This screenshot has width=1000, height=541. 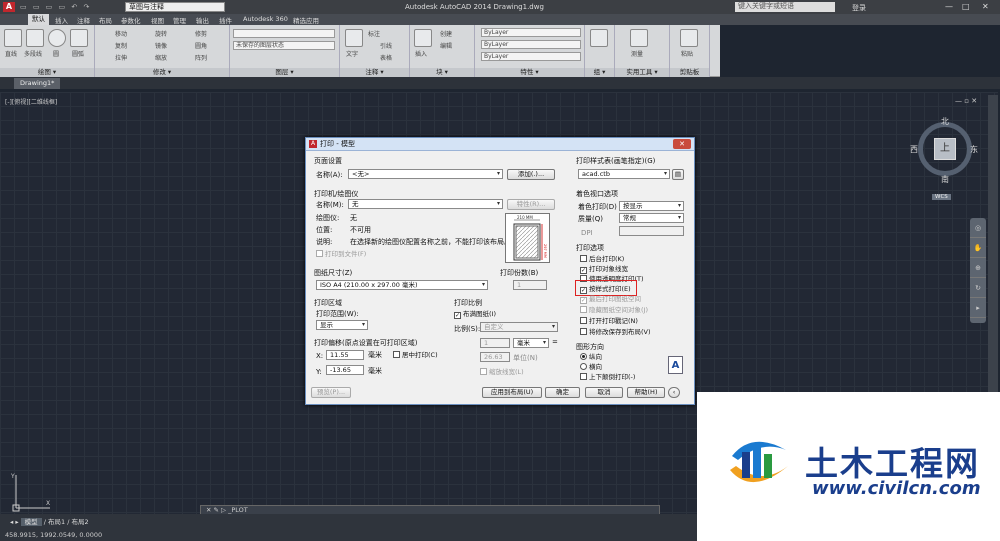 I want to click on sign-in-link: 登录, so click(x=859, y=8).